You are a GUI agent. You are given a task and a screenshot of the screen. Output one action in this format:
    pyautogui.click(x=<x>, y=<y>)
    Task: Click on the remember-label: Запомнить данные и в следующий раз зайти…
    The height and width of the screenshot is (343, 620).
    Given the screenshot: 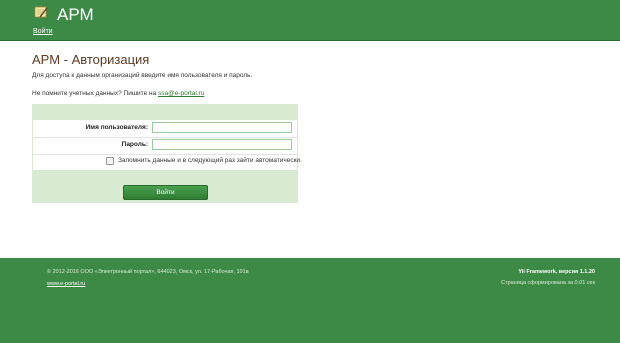 What is the action you would take?
    pyautogui.click(x=210, y=160)
    